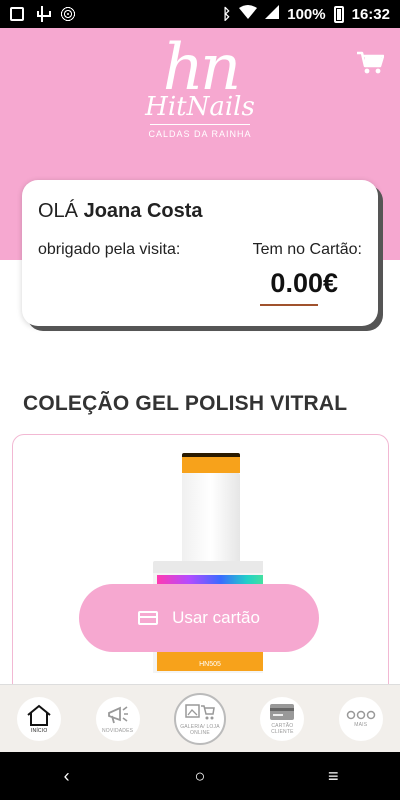 Image resolution: width=400 pixels, height=800 pixels. What do you see at coordinates (333, 776) in the screenshot?
I see `recents-button: ≡` at bounding box center [333, 776].